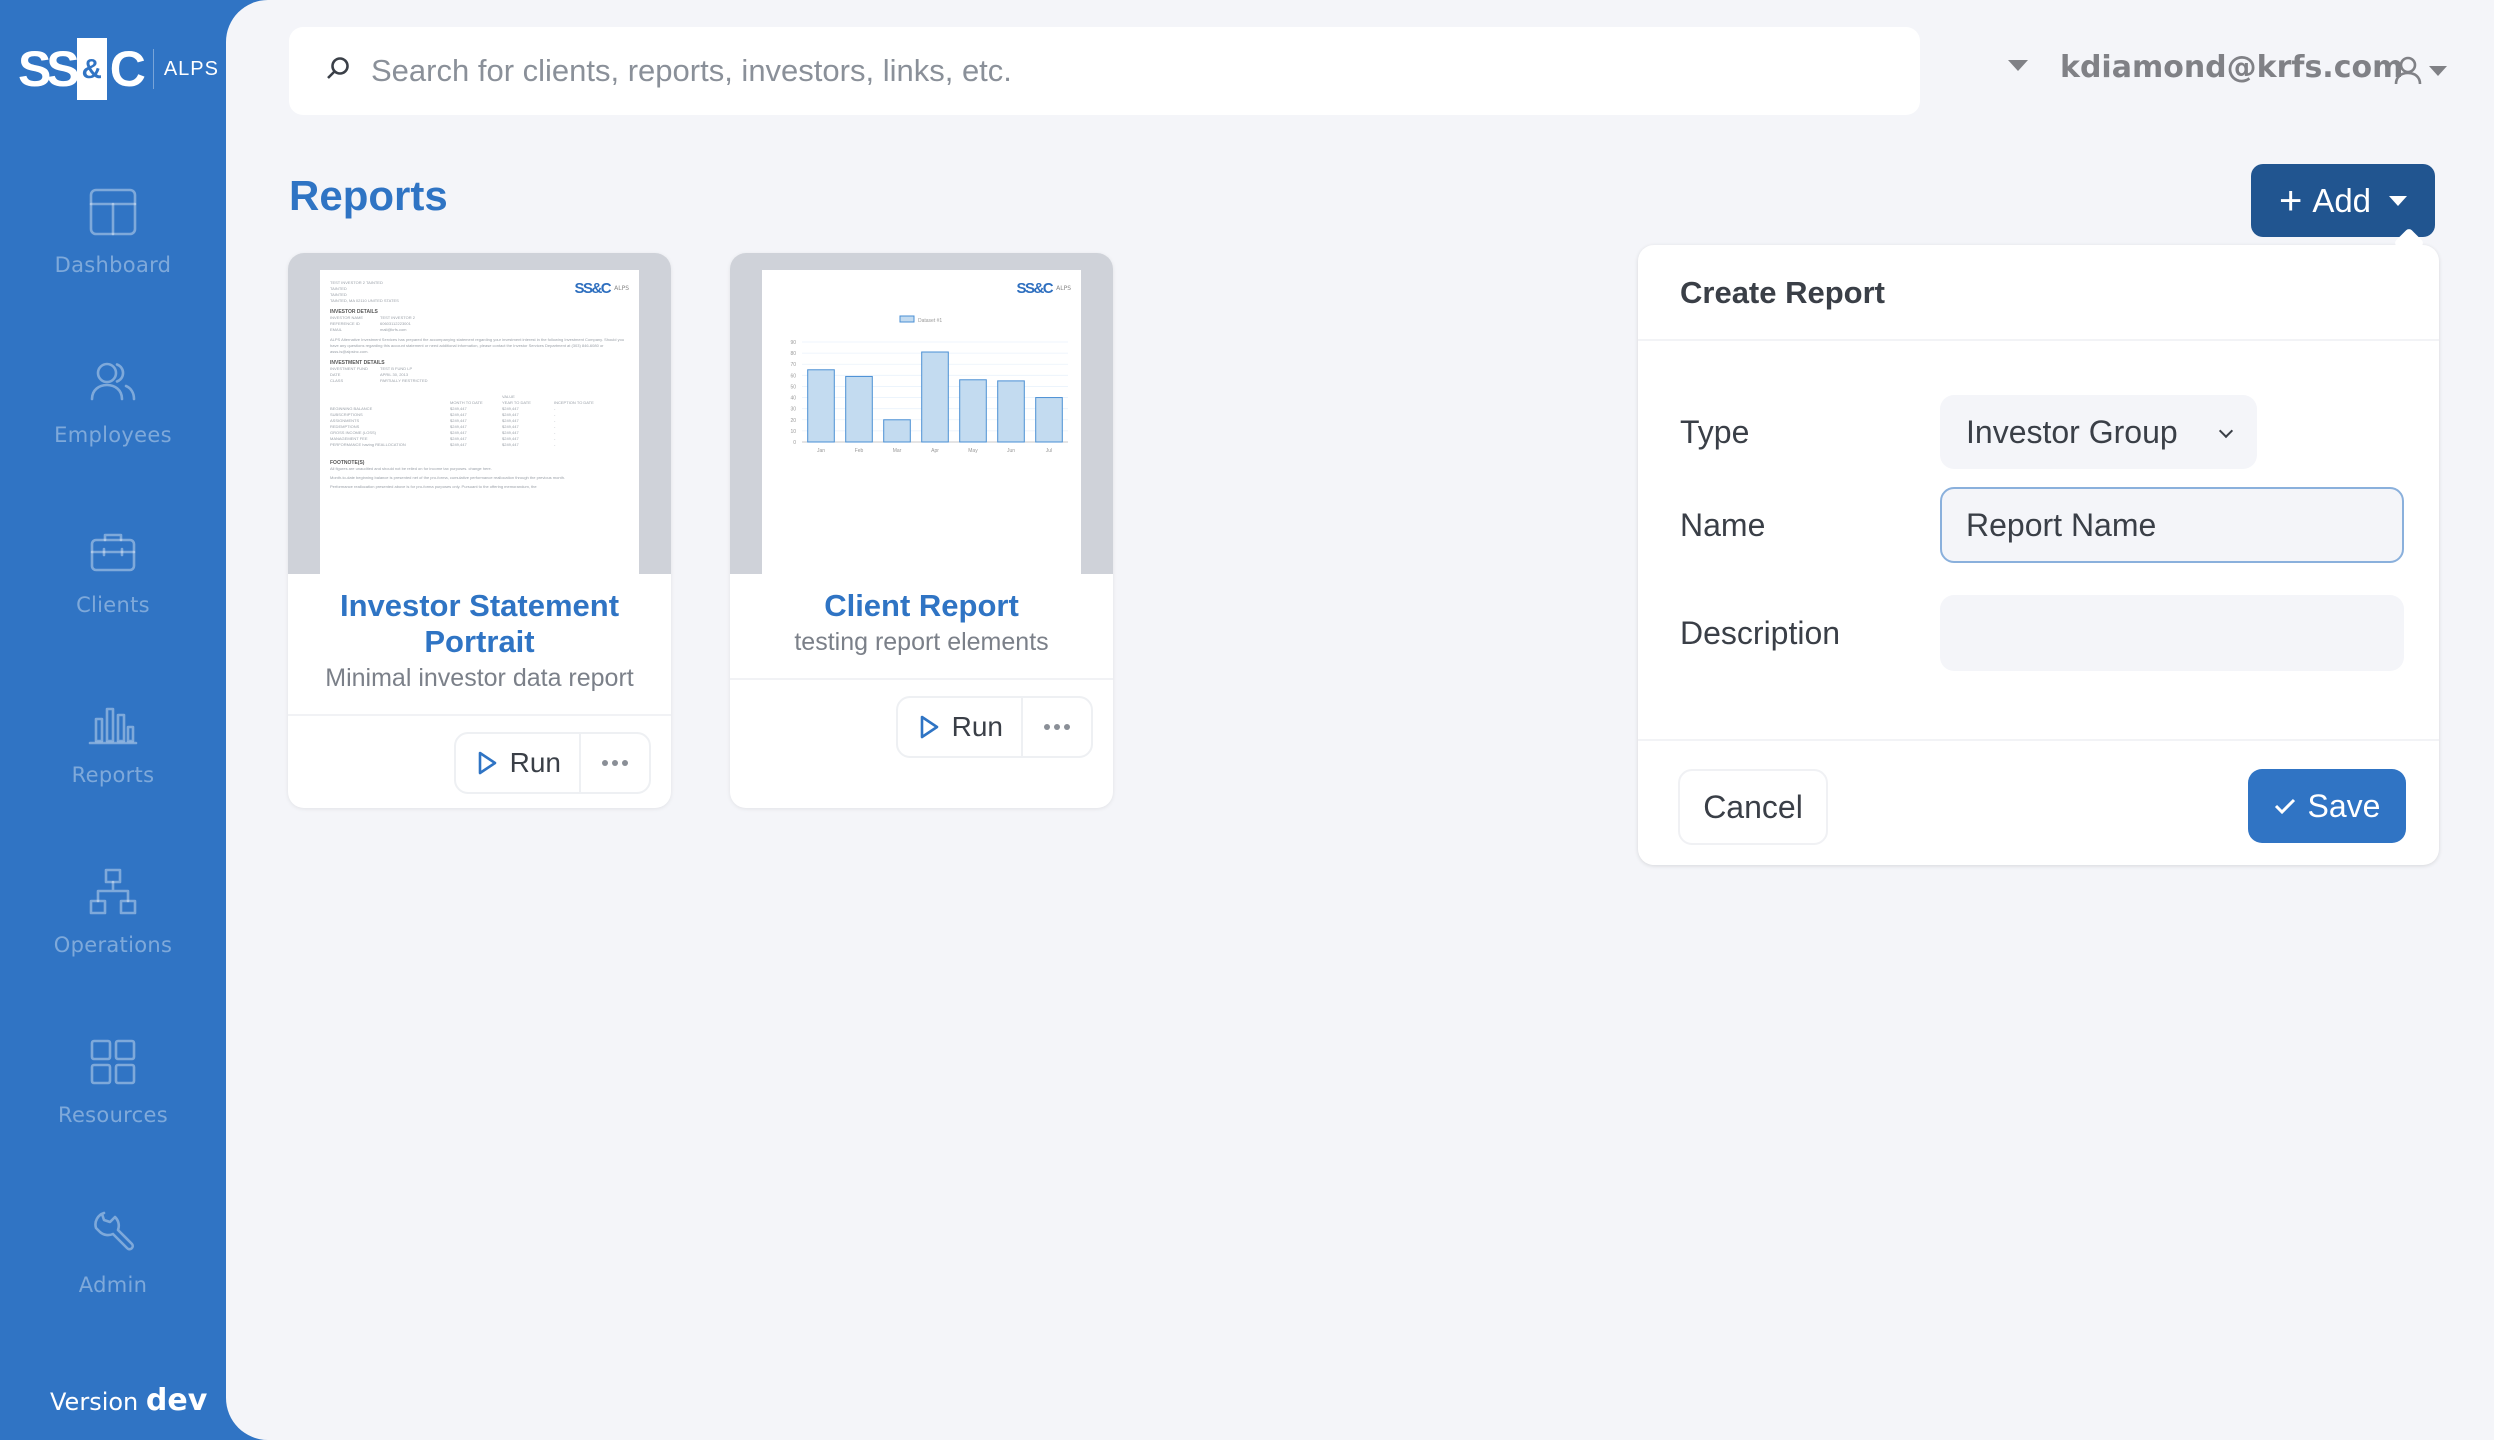 Image resolution: width=2494 pixels, height=1440 pixels. Describe the element at coordinates (479, 617) in the screenshot. I see `report-title: Investor Statement Portrait` at that location.